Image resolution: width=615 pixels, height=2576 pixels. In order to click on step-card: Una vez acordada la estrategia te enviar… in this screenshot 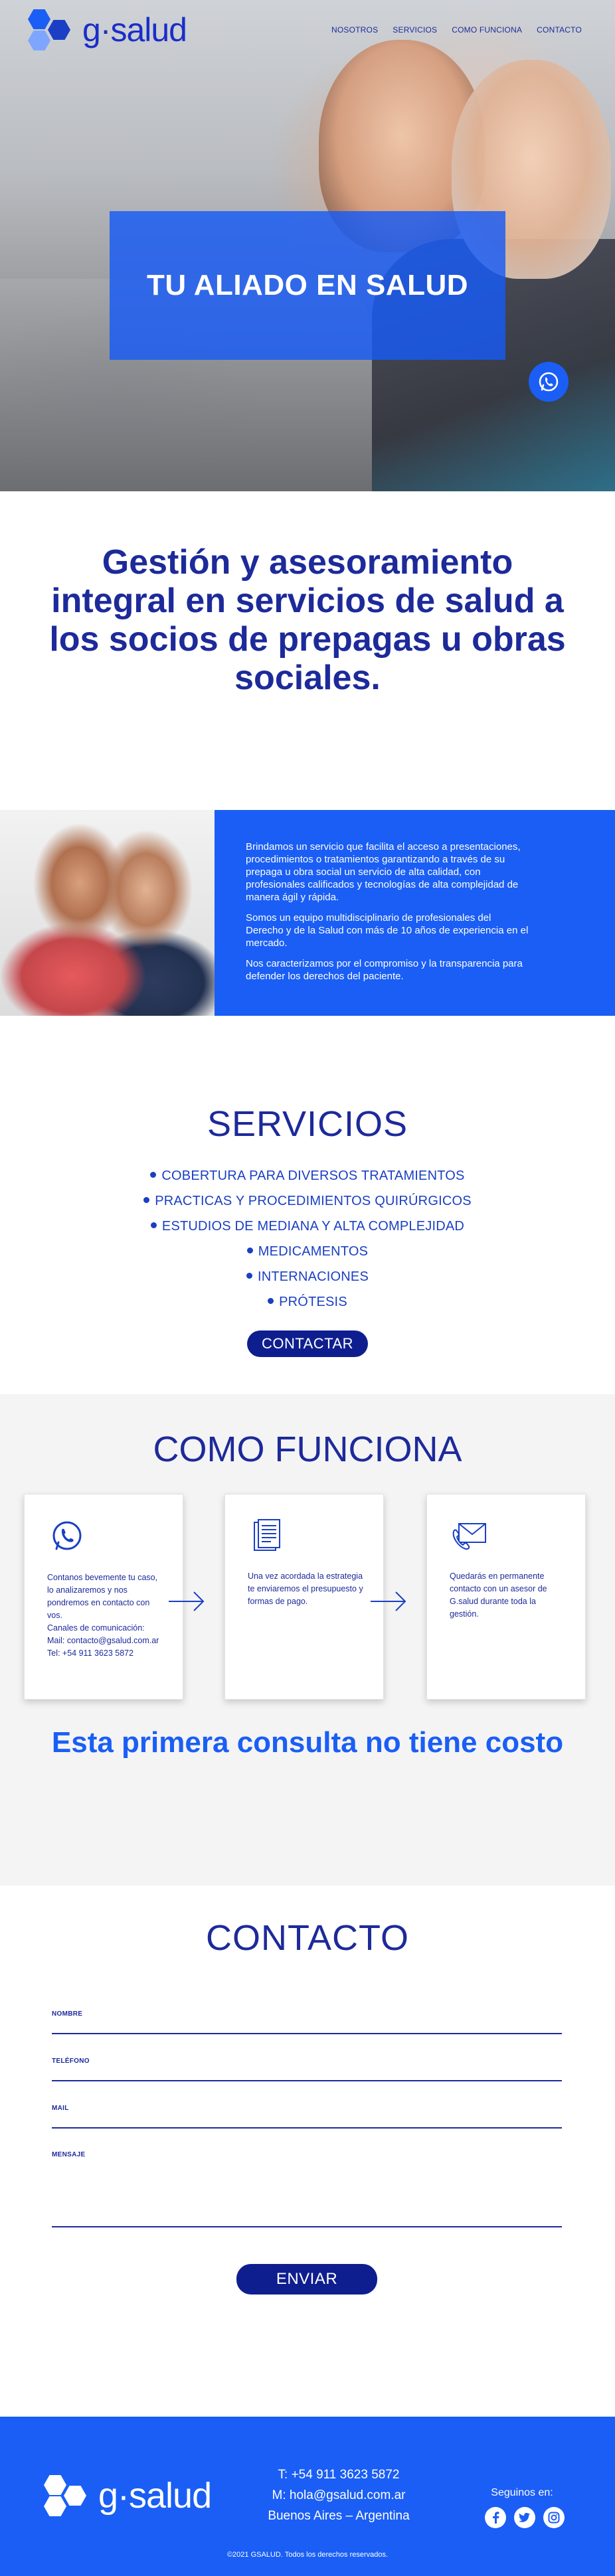, I will do `click(304, 1597)`.